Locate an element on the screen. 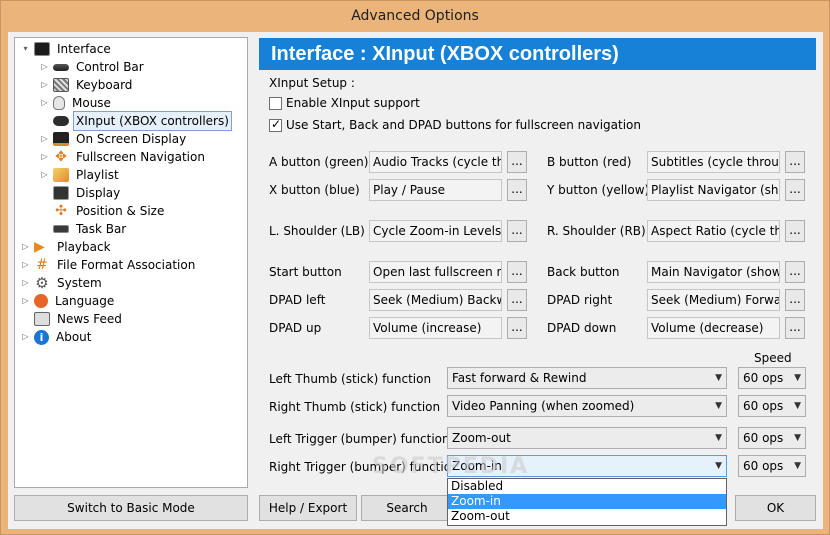 The image size is (830, 535). speed-label: Speed is located at coordinates (773, 358).